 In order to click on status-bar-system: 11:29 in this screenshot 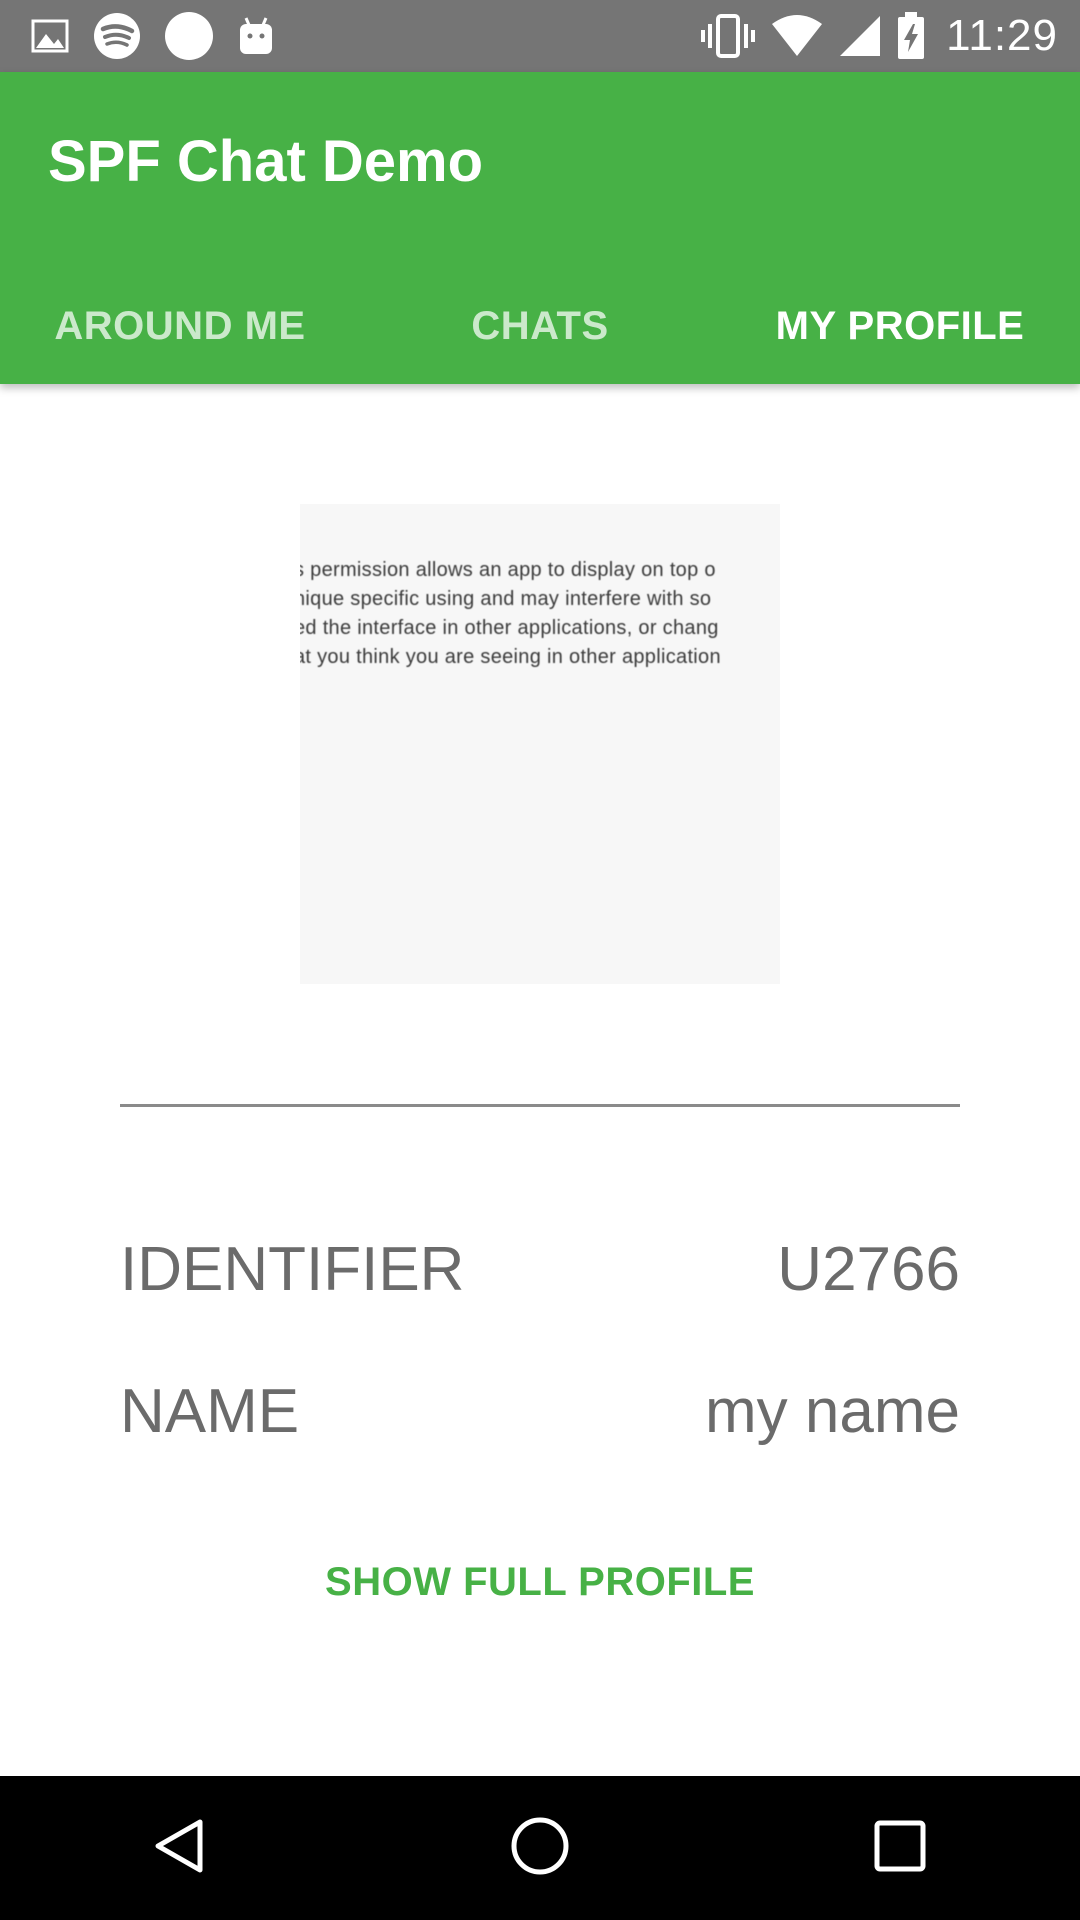, I will do `click(879, 36)`.